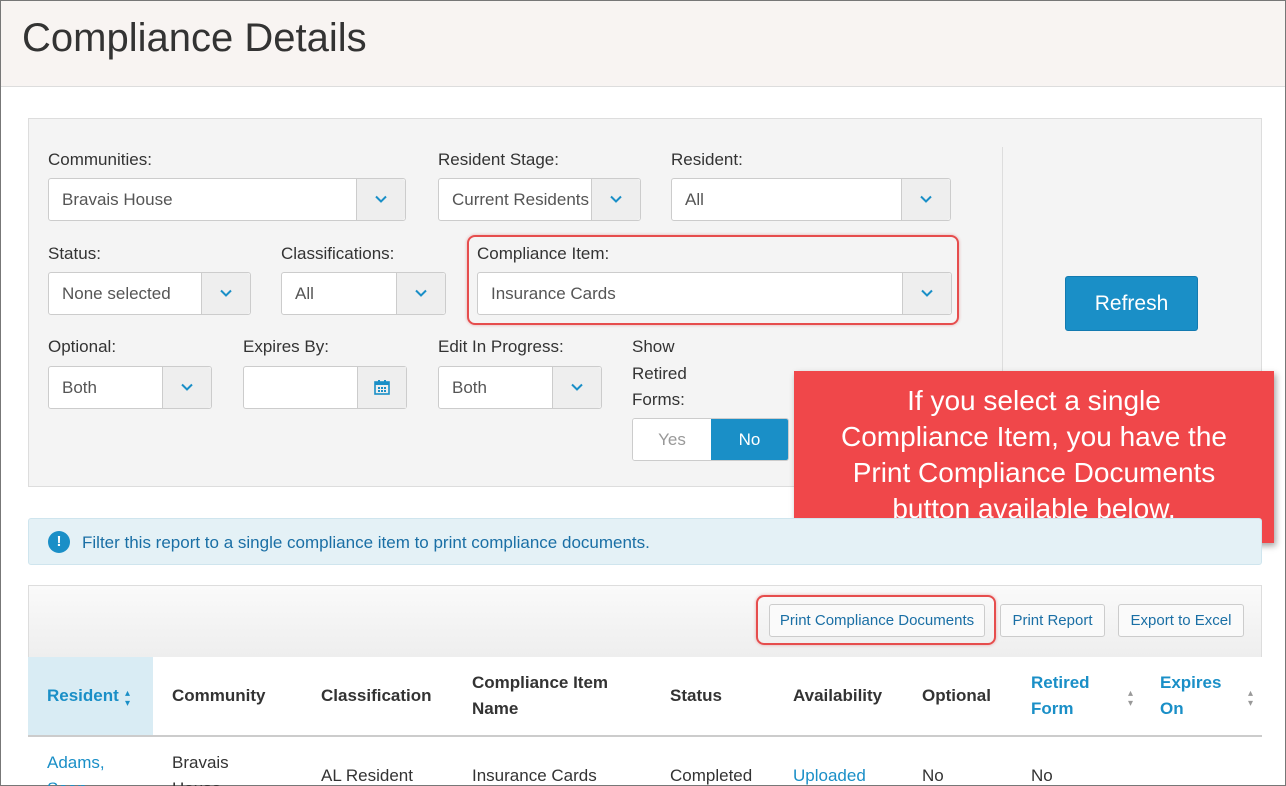 The height and width of the screenshot is (786, 1286). Describe the element at coordinates (501, 346) in the screenshot. I see `edit-in-progress-label: Edit In Progress:` at that location.